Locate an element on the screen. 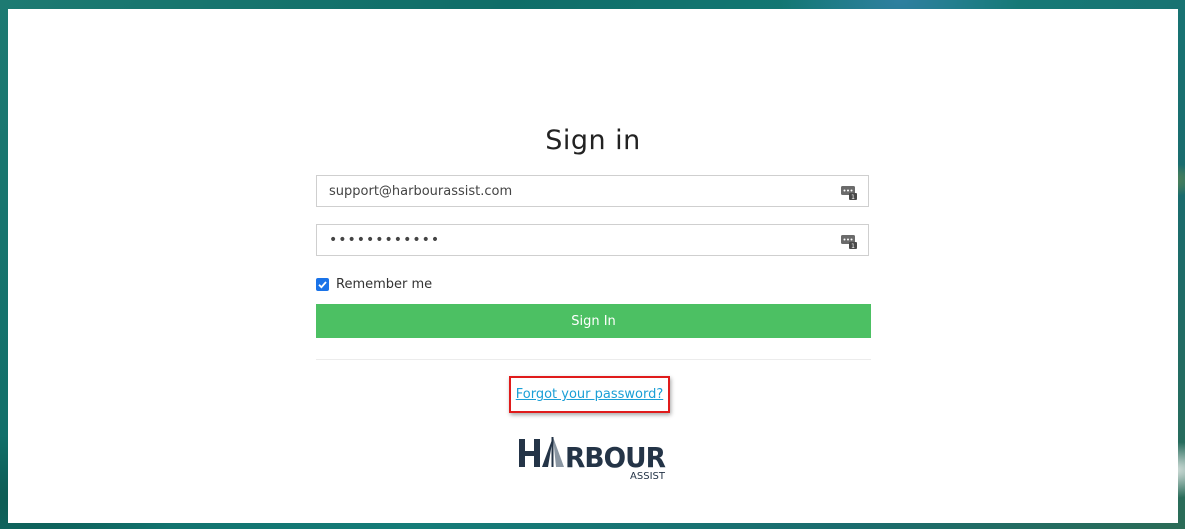 The height and width of the screenshot is (529, 1185). forgot-password-link: Forgot your password? is located at coordinates (590, 394).